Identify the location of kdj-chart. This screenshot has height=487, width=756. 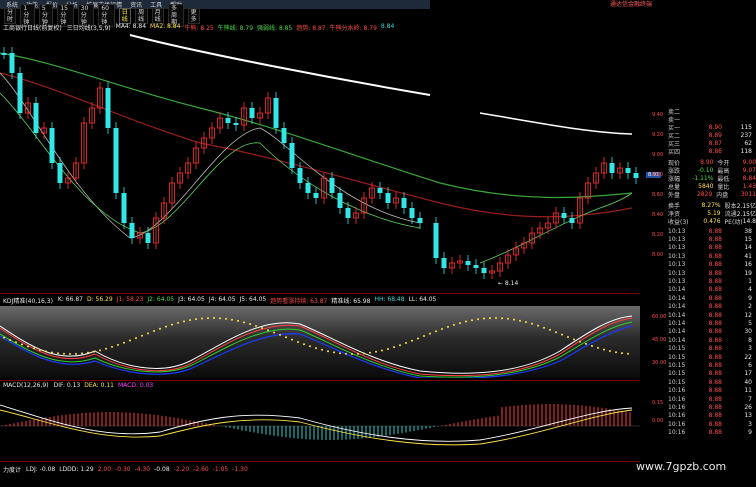
(320, 342).